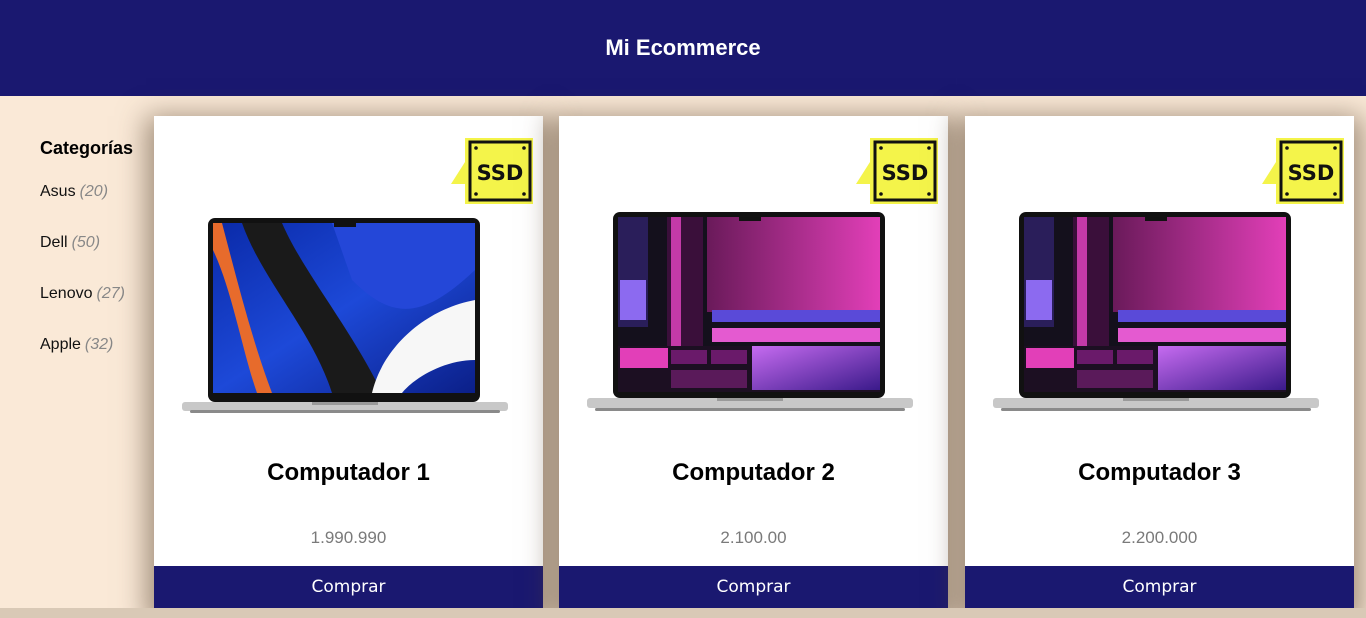 The height and width of the screenshot is (618, 1366). I want to click on site-title: Mi Ecommerce, so click(683, 47).